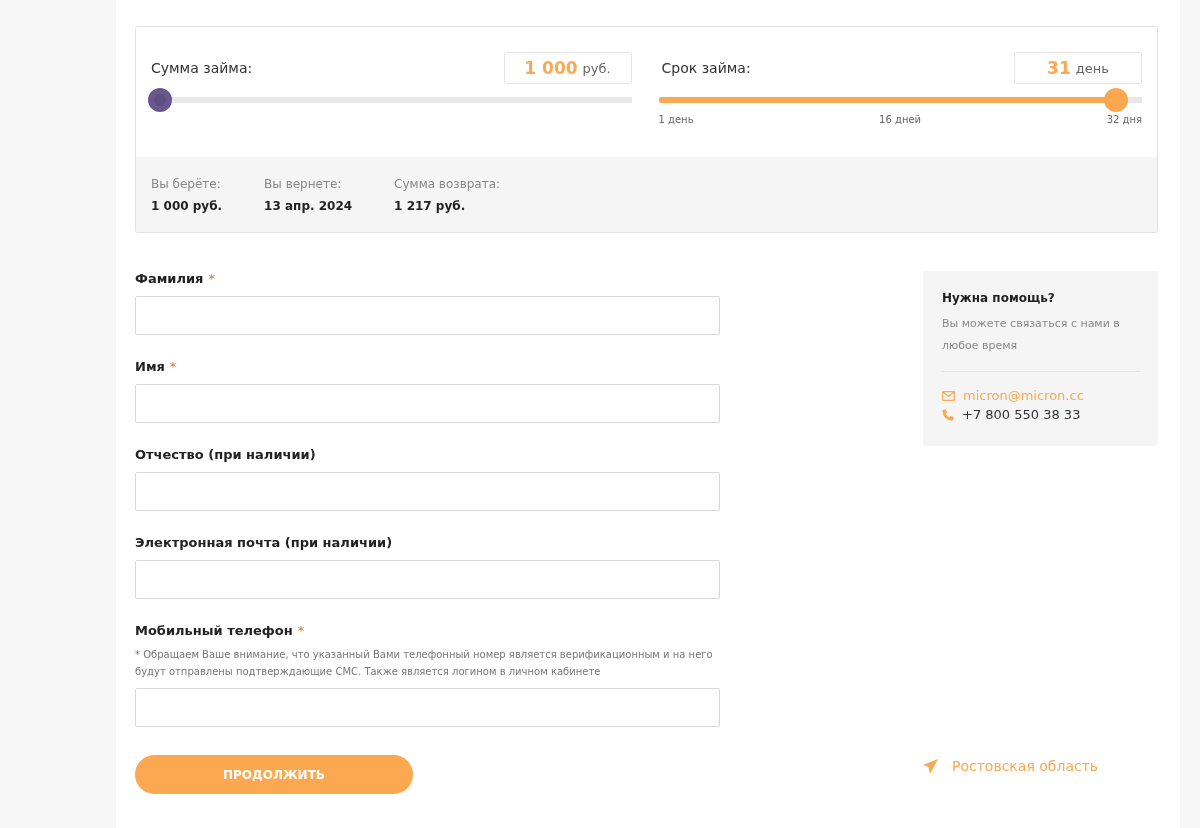  Describe the element at coordinates (999, 298) in the screenshot. I see `help-title: Нужна помощь?` at that location.